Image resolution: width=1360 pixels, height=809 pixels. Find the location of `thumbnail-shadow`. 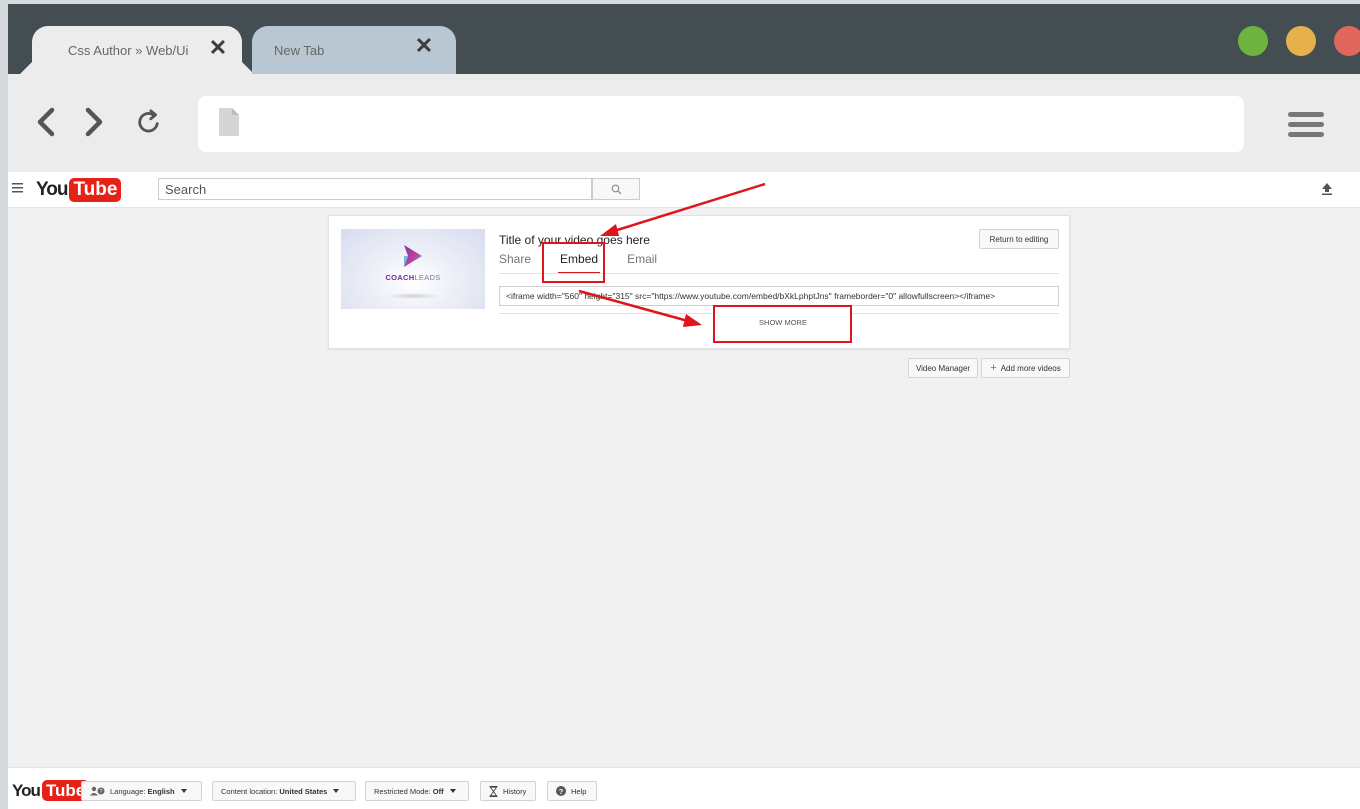

thumbnail-shadow is located at coordinates (413, 296).